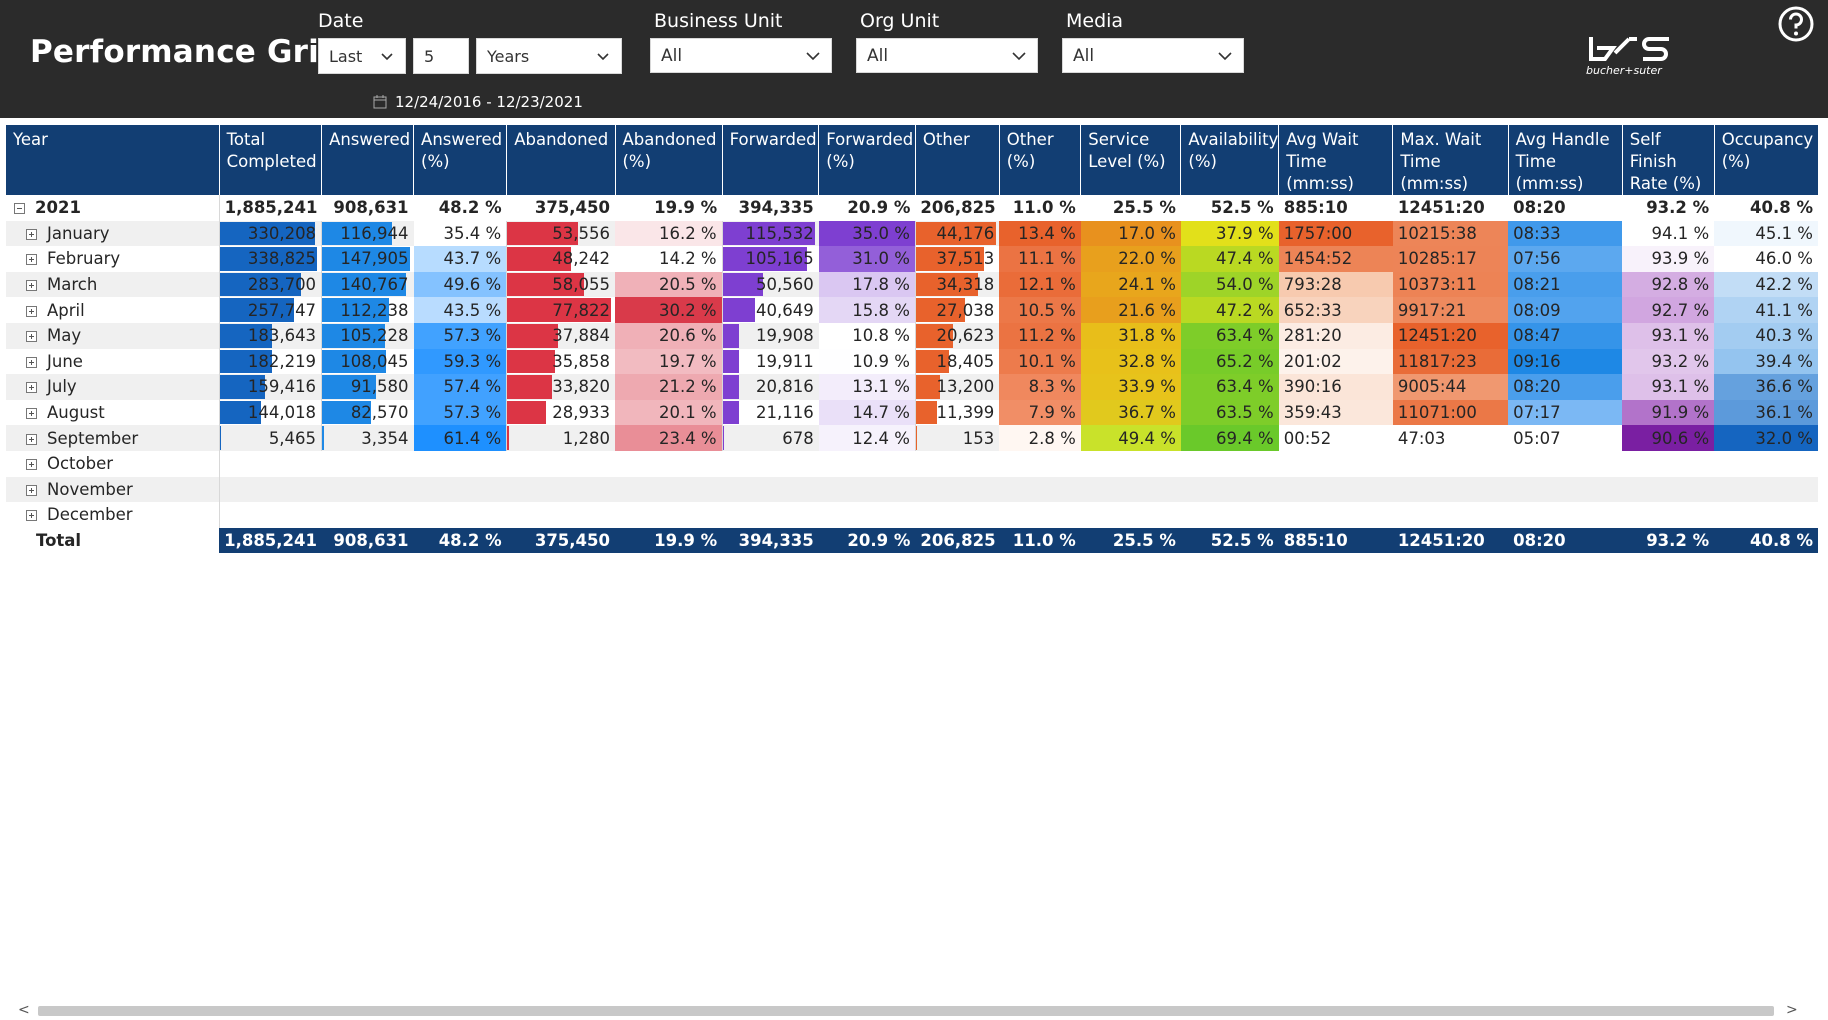 This screenshot has width=1828, height=1020. Describe the element at coordinates (560, 387) in the screenshot. I see `grid-cell: 33,820` at that location.